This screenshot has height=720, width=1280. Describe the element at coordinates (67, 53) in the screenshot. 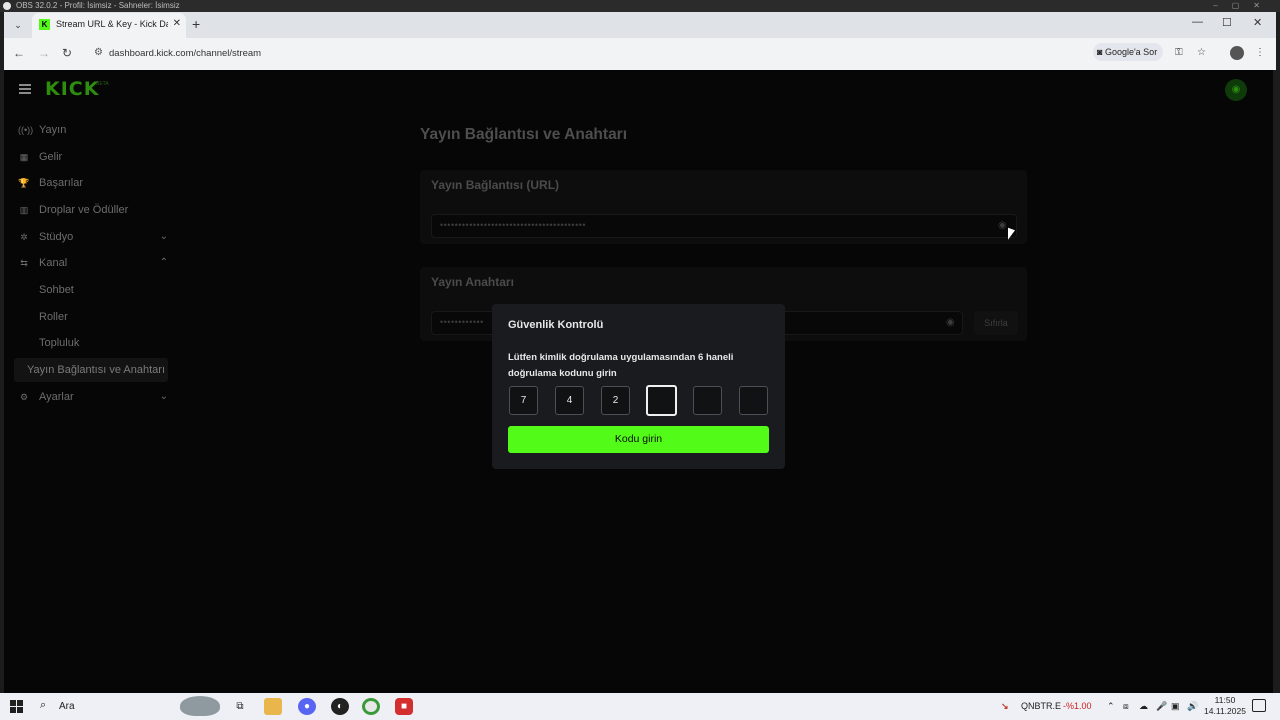

I see `reload-icon: ↻` at that location.